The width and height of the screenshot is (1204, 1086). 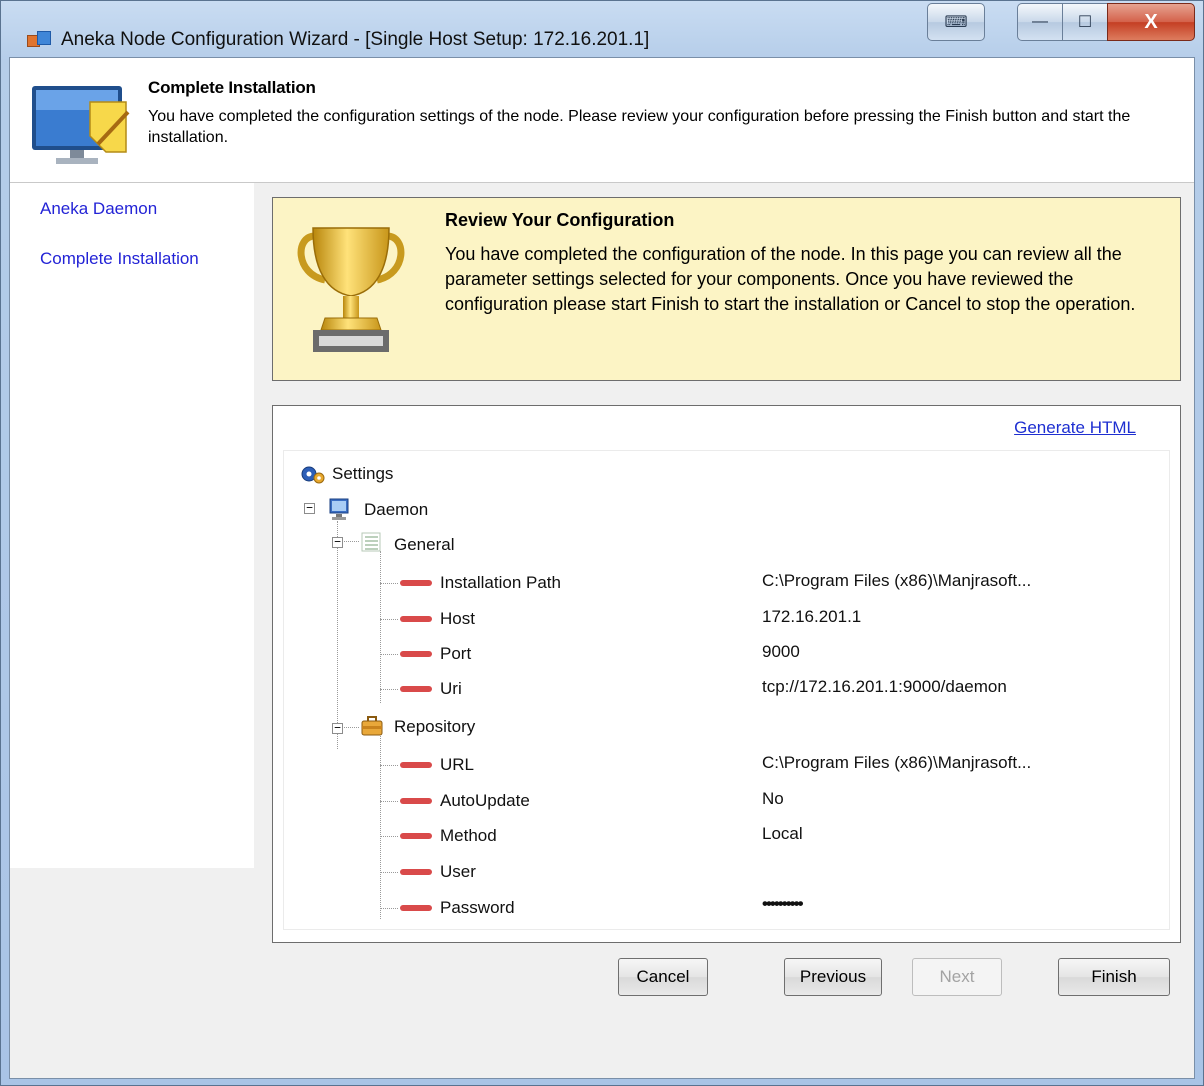 What do you see at coordinates (313, 475) in the screenshot?
I see `gears-icon` at bounding box center [313, 475].